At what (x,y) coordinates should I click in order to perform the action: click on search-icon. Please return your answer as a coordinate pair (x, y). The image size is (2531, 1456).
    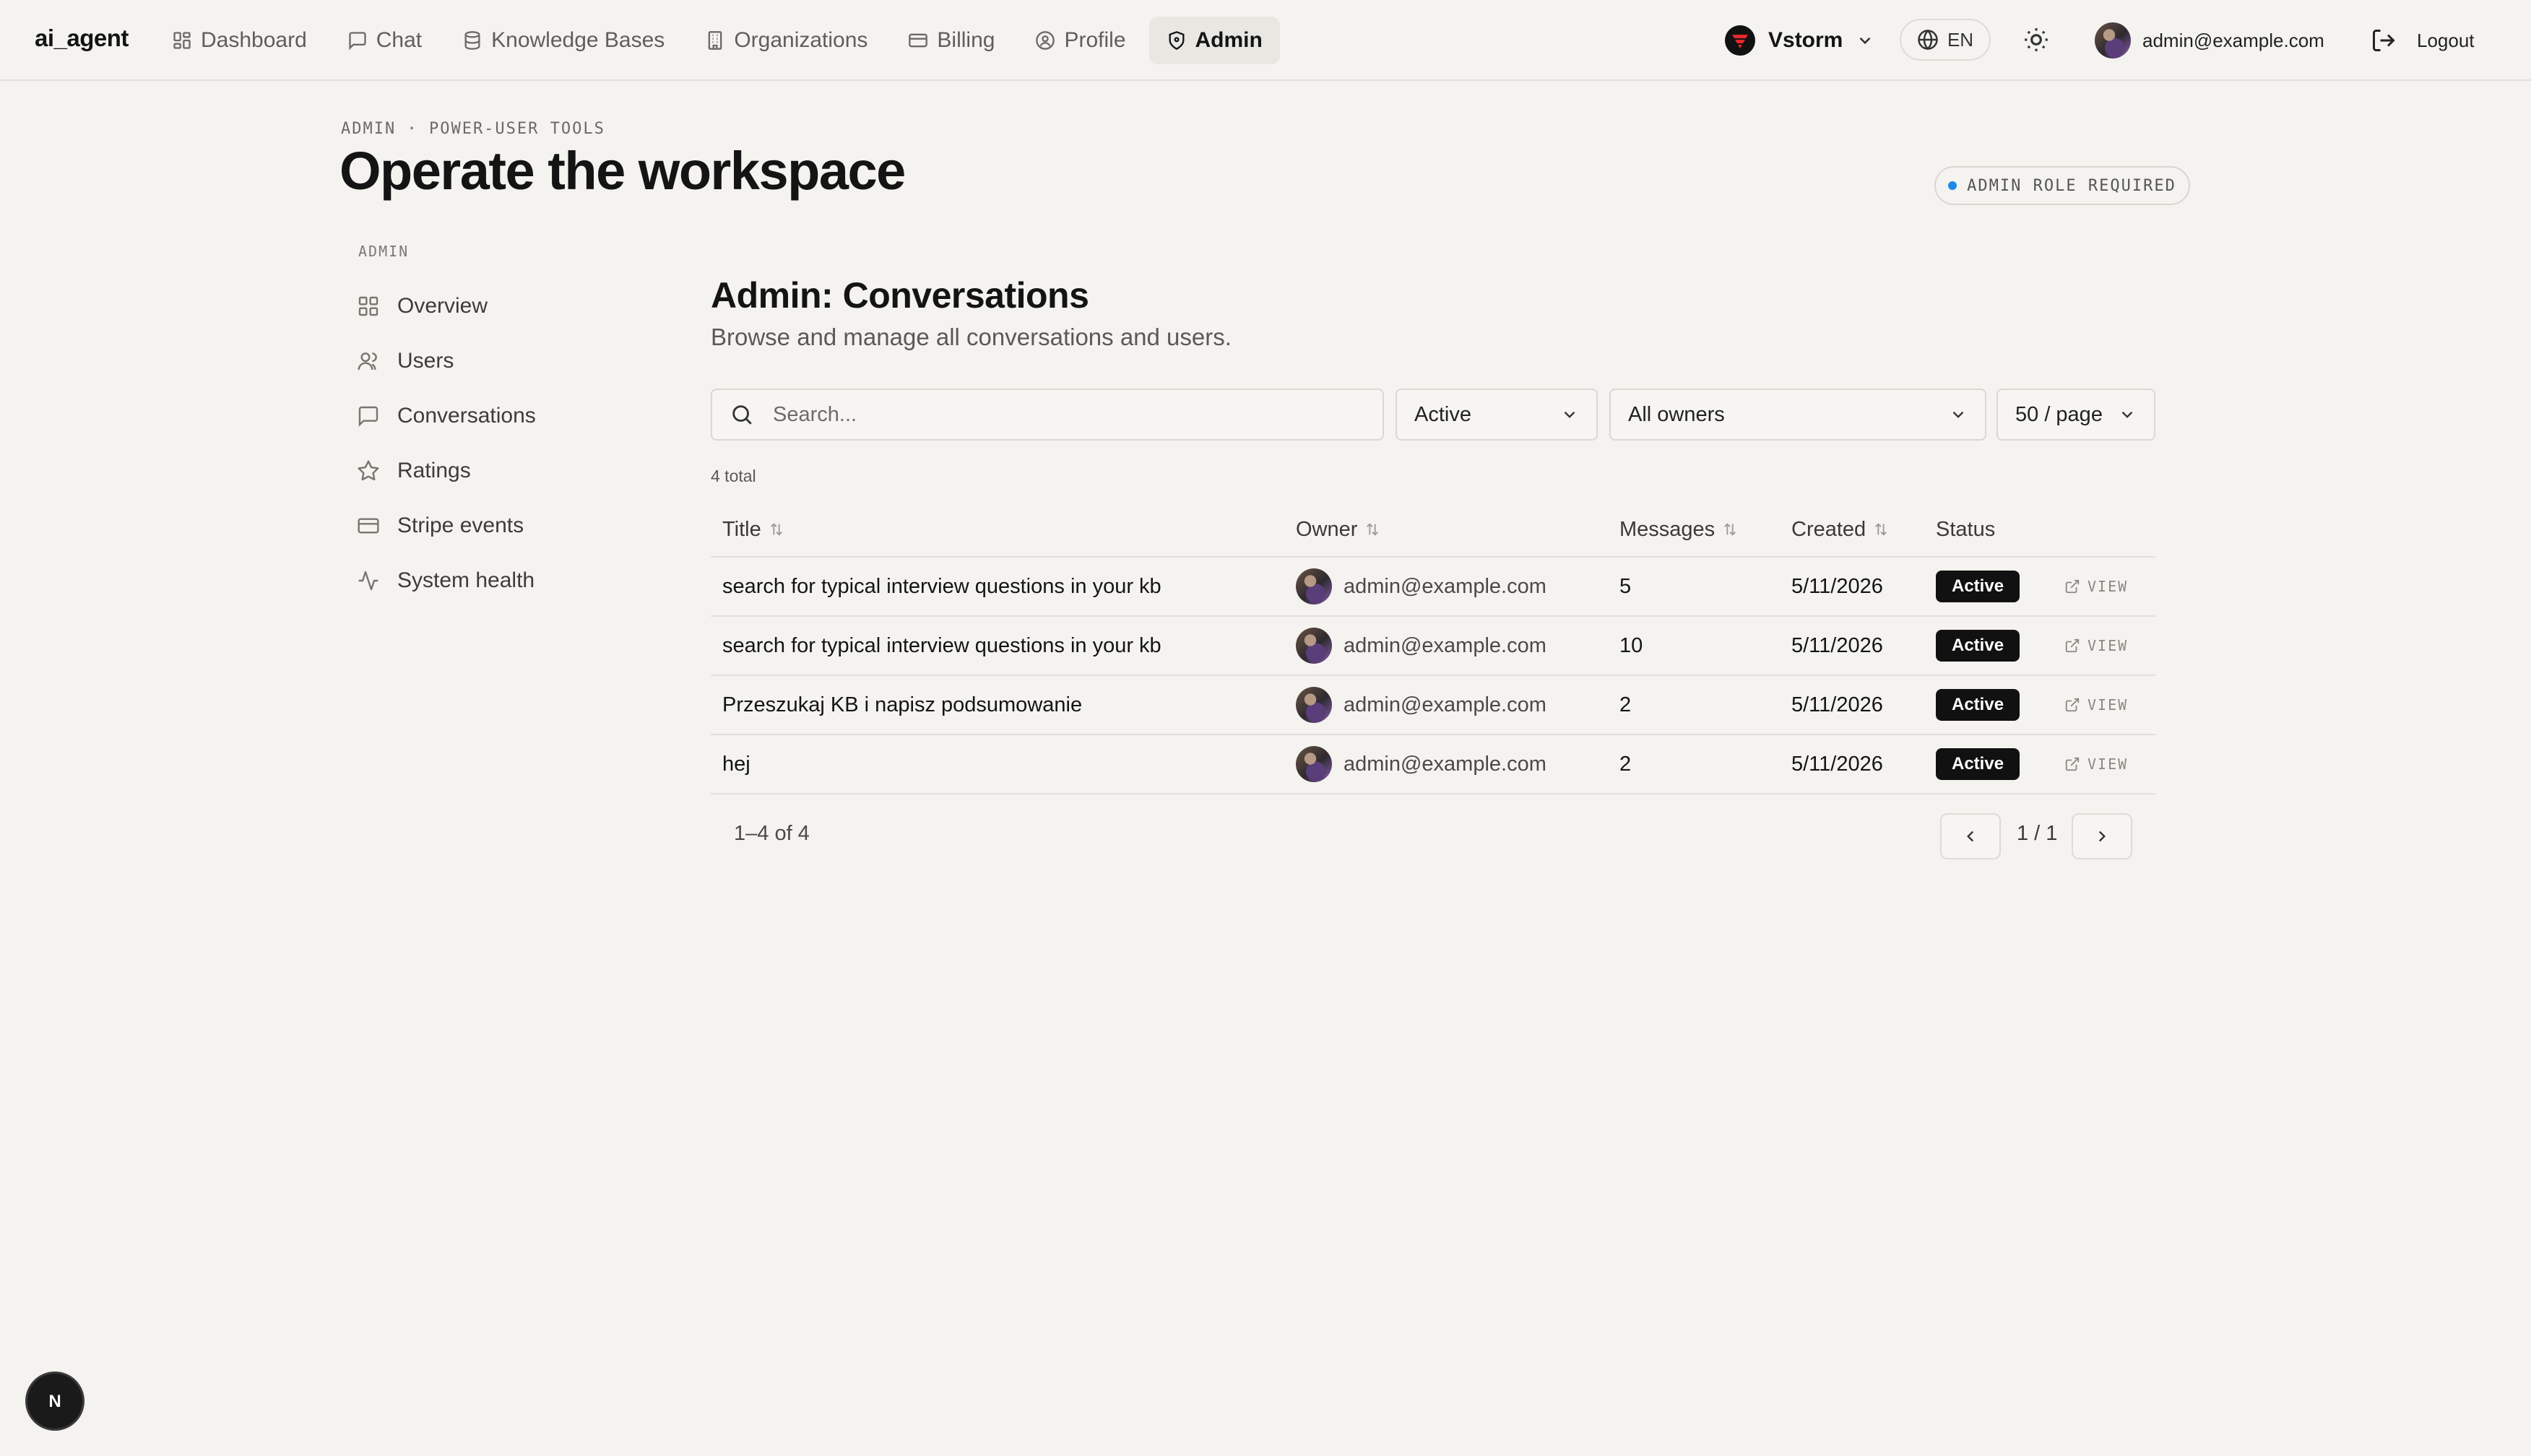
    Looking at the image, I should click on (742, 414).